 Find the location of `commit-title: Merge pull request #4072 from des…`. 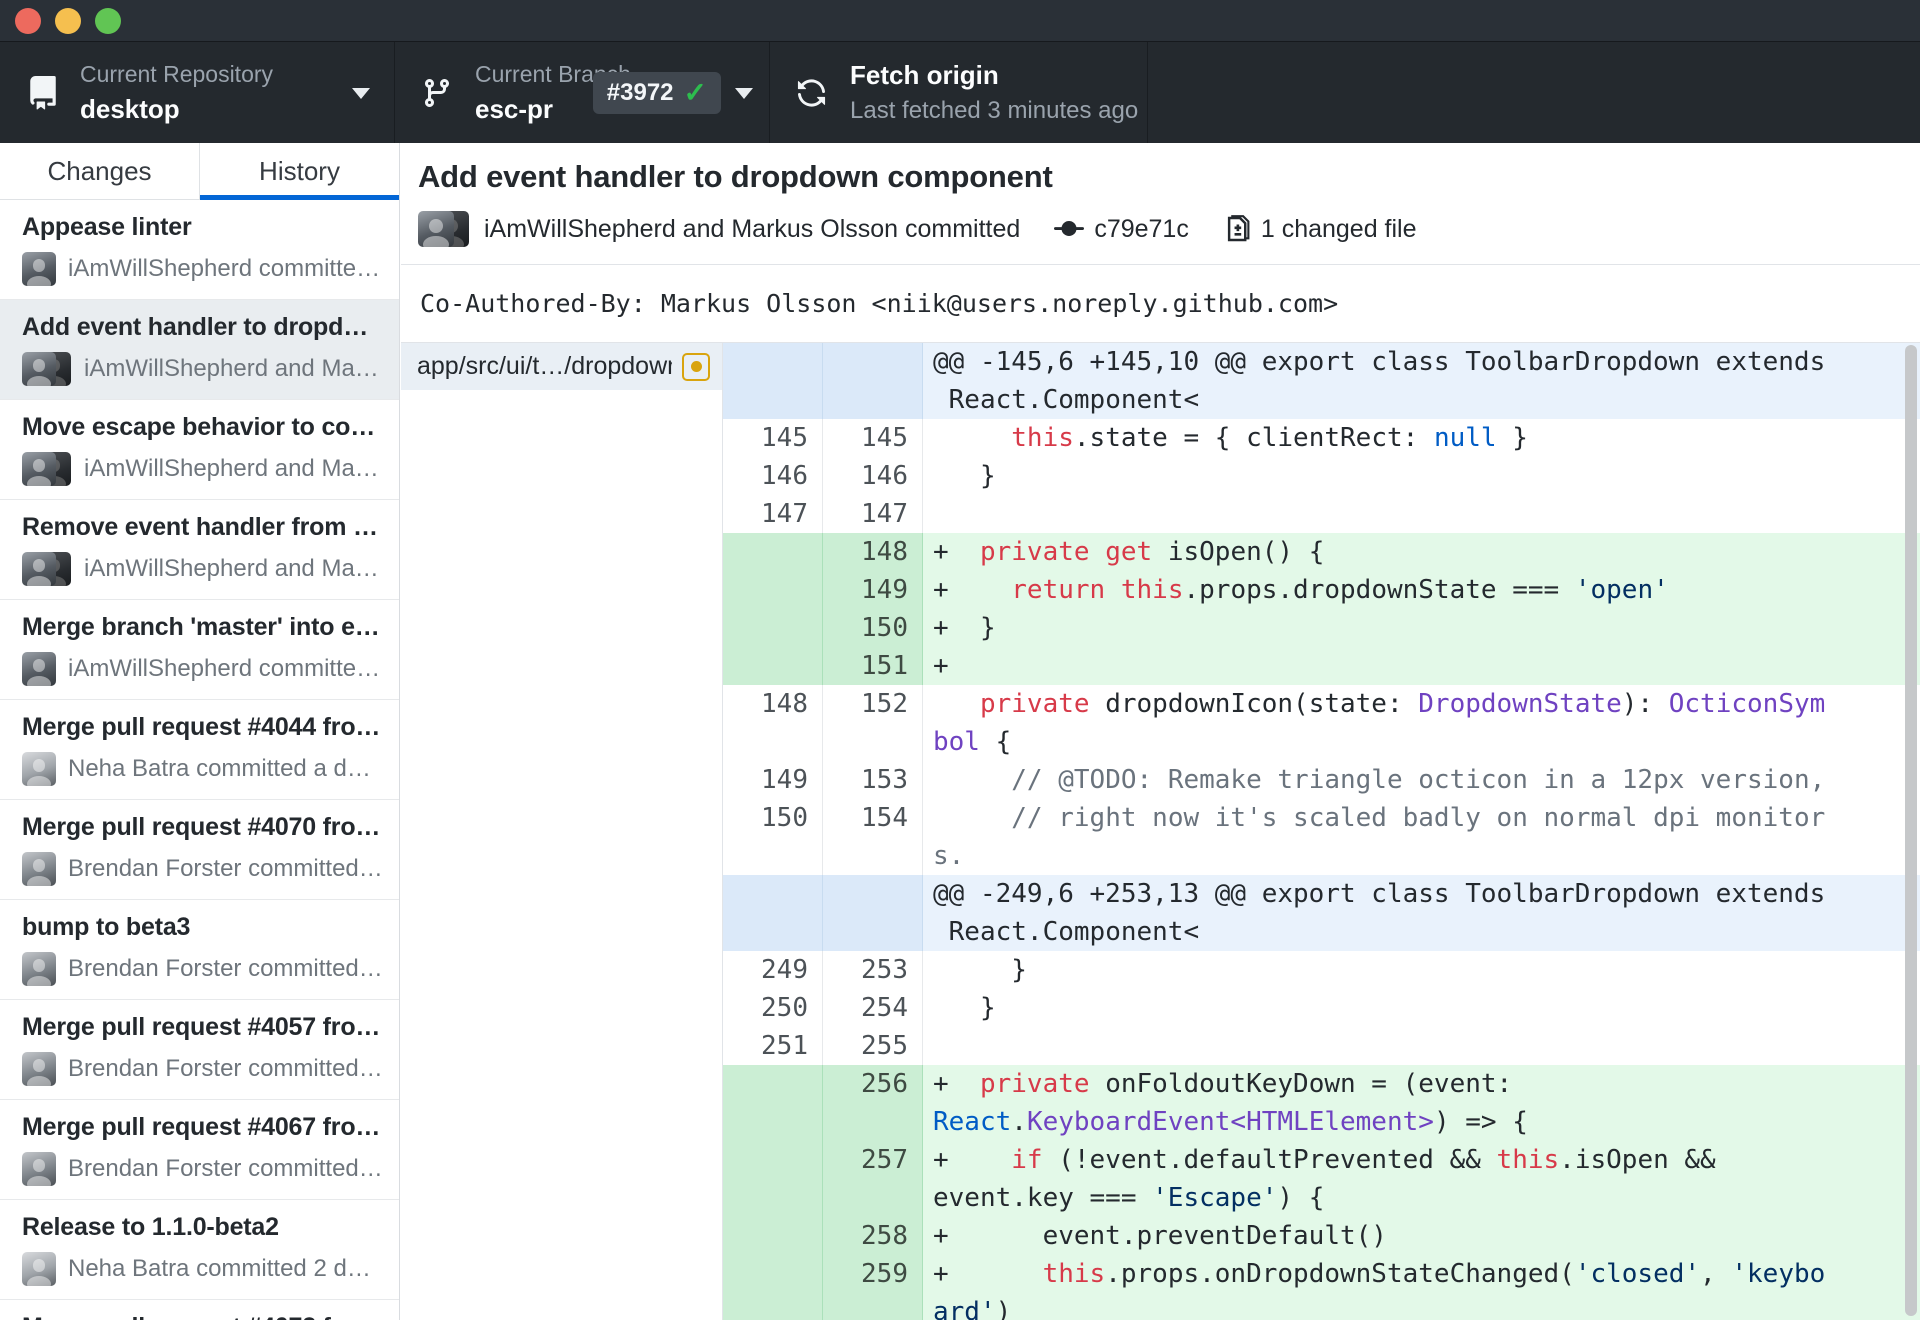

commit-title: Merge pull request #4072 from des… is located at coordinates (202, 1316).